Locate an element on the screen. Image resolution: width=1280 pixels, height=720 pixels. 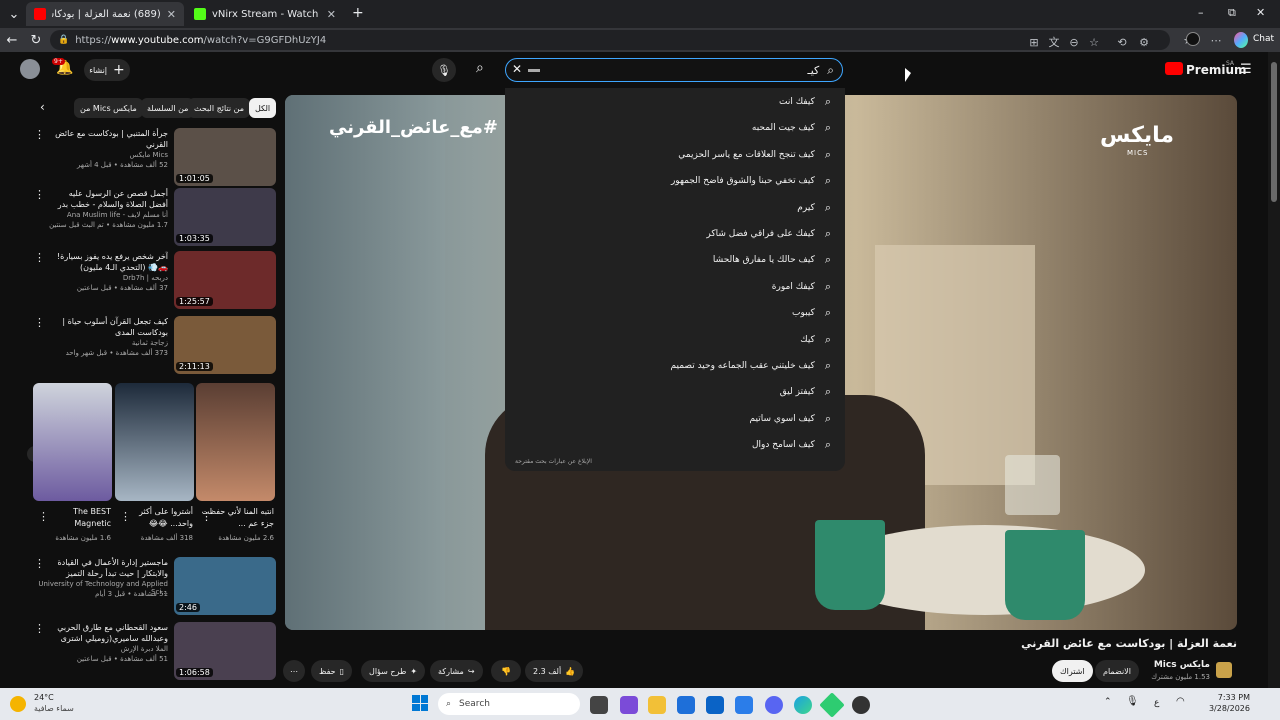
search-suggestion: ⌕ كيف جيت المحبه is located at coordinates (791, 128).